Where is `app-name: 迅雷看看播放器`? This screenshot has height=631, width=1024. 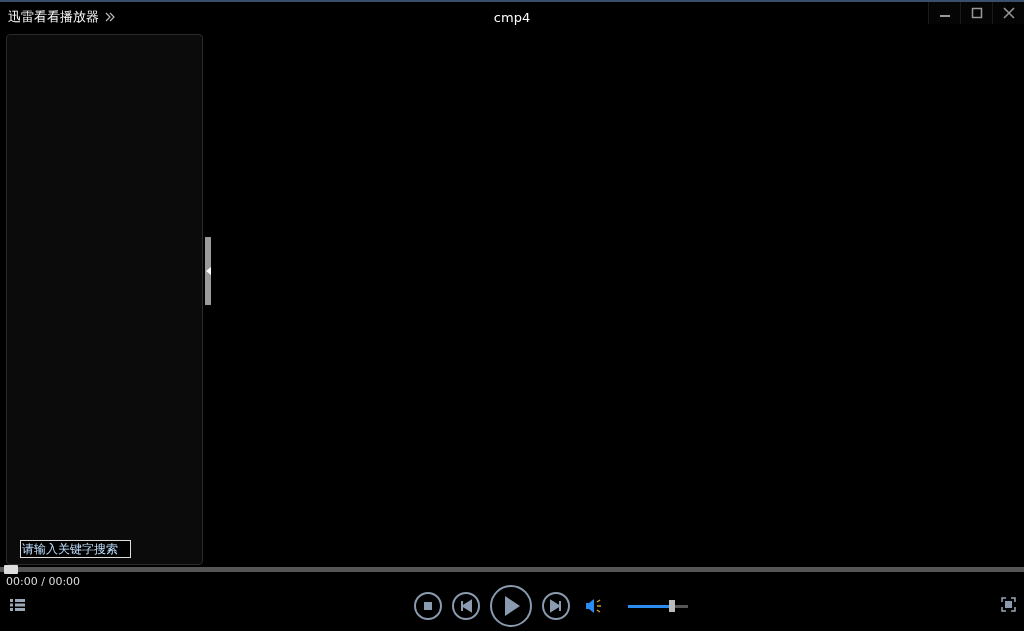 app-name: 迅雷看看播放器 is located at coordinates (53, 17).